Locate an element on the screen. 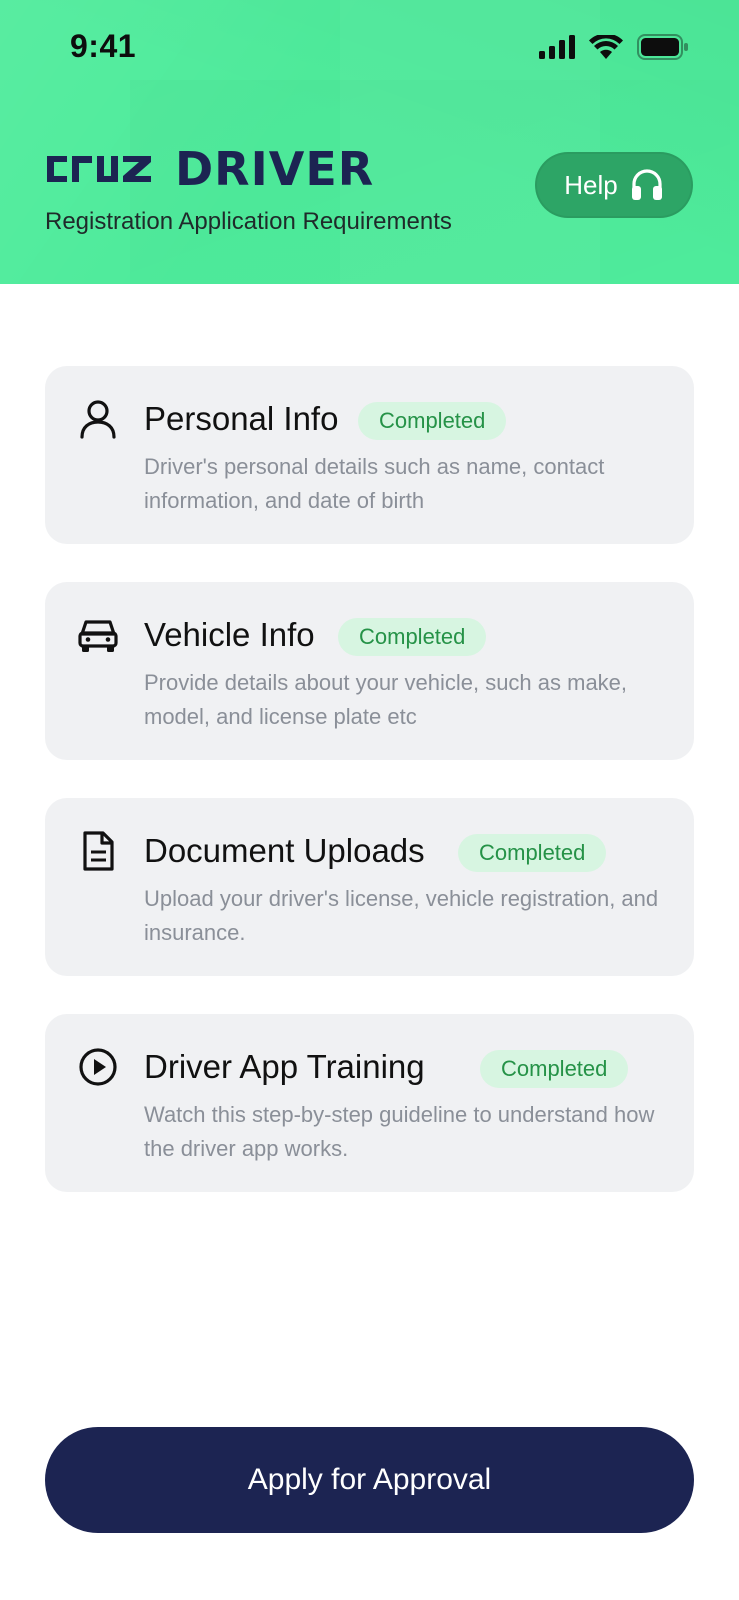  status-icons is located at coordinates (614, 47).